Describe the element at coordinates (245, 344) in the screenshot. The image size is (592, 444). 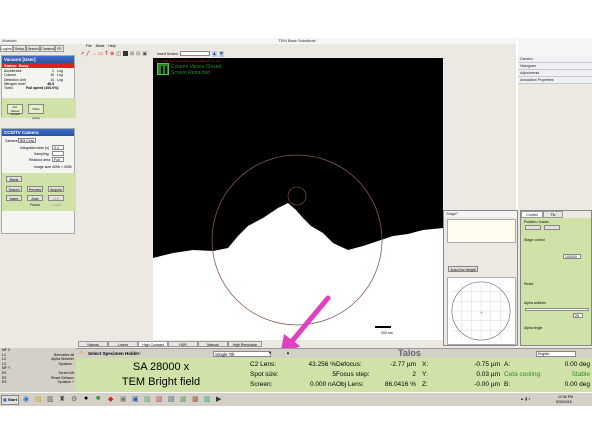
I see `tab-high-resolution: High Resolution` at that location.